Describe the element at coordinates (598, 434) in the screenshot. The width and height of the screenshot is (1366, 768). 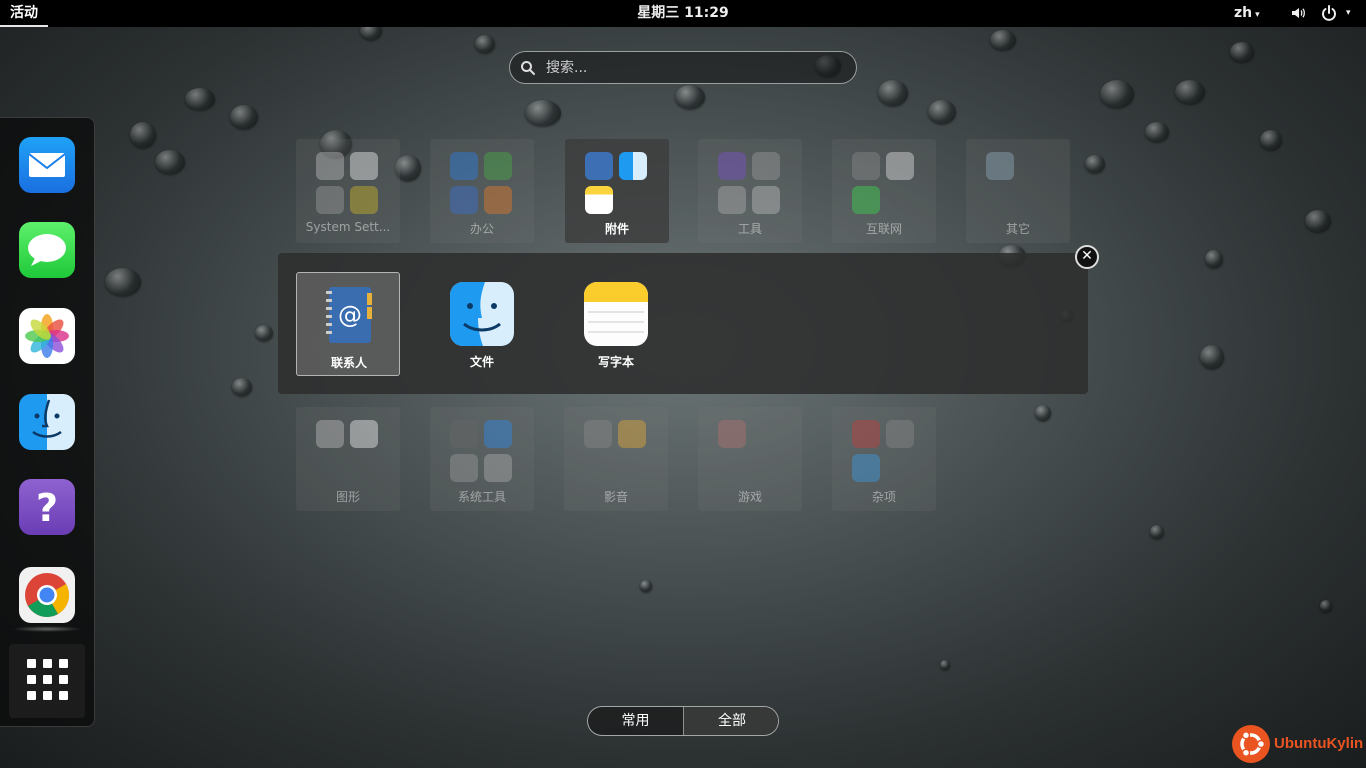
I see `camera-icon` at that location.